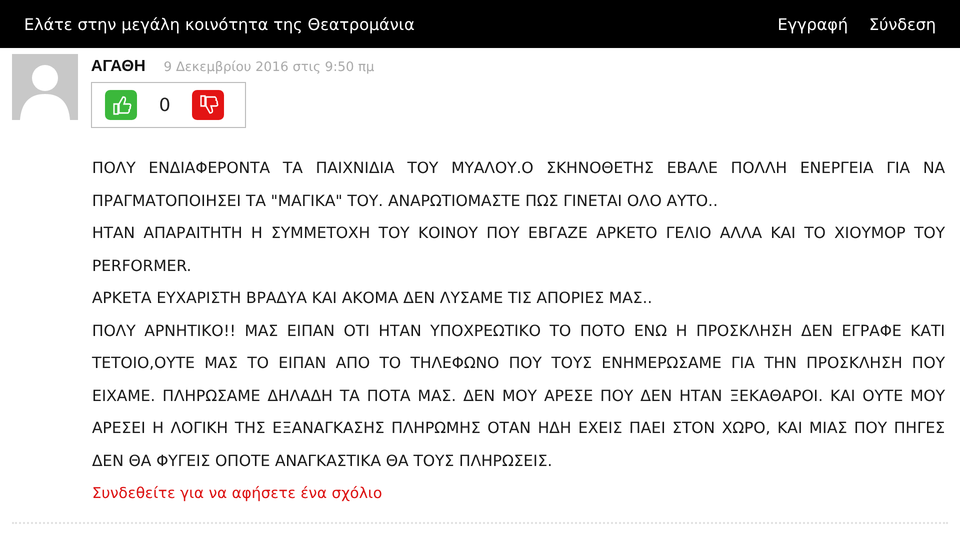  I want to click on thumbs-down-icon, so click(208, 105).